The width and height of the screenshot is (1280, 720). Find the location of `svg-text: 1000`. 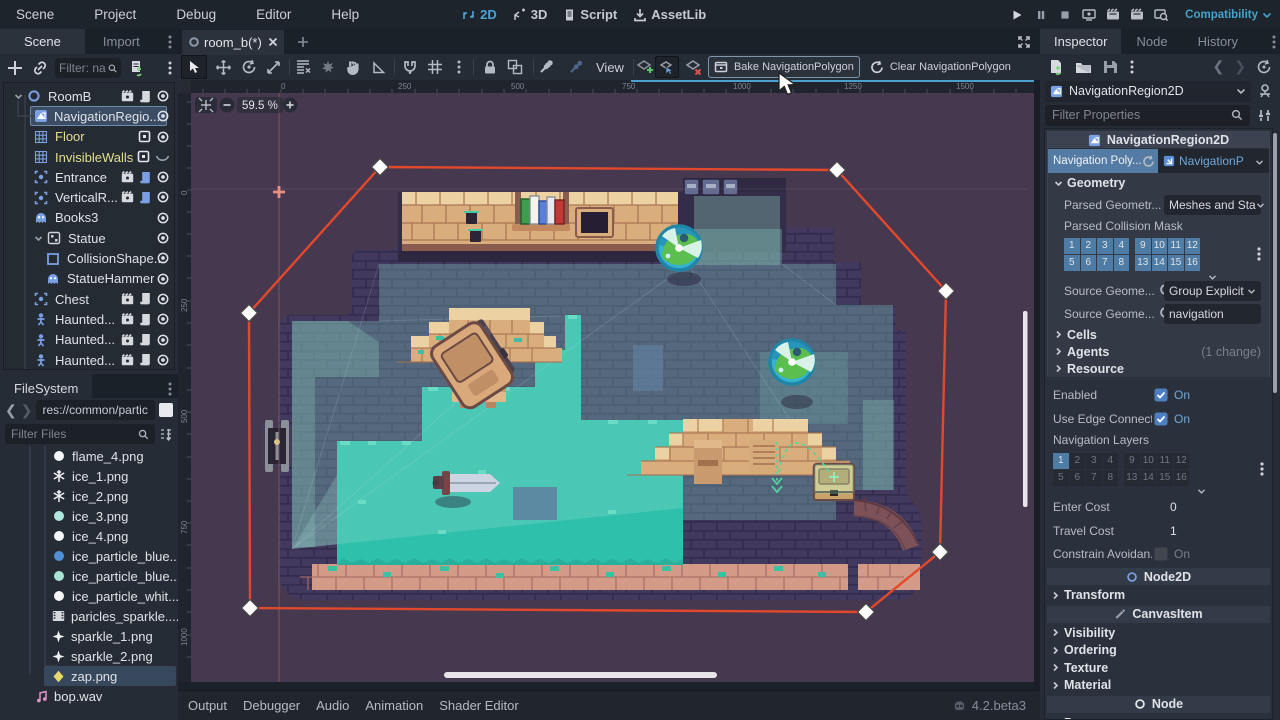

svg-text: 1000 is located at coordinates (184, 637).